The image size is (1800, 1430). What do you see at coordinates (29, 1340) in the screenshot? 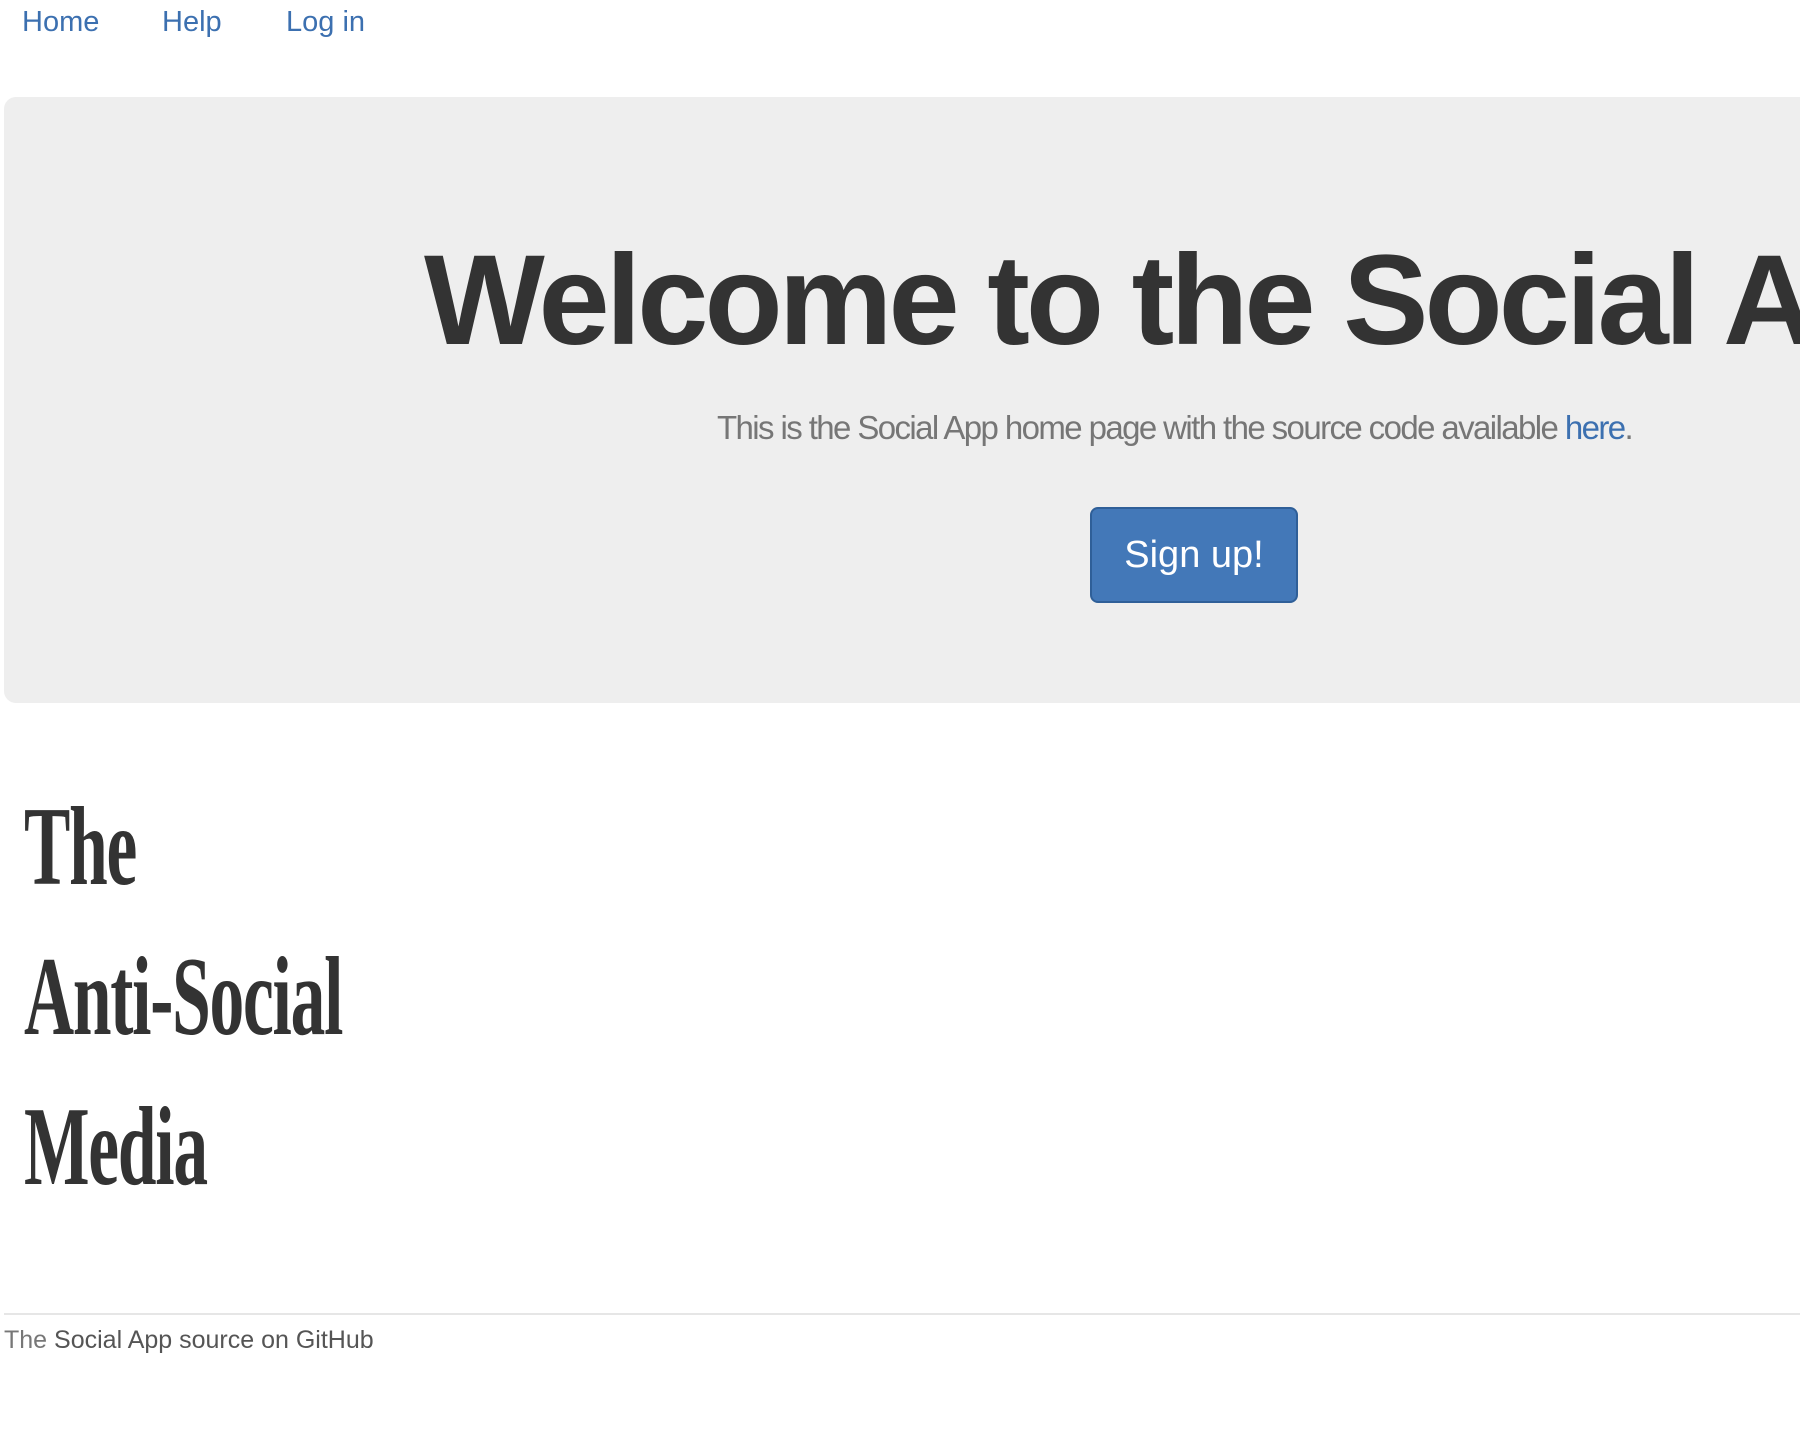
I see `footer-prefix: The` at bounding box center [29, 1340].